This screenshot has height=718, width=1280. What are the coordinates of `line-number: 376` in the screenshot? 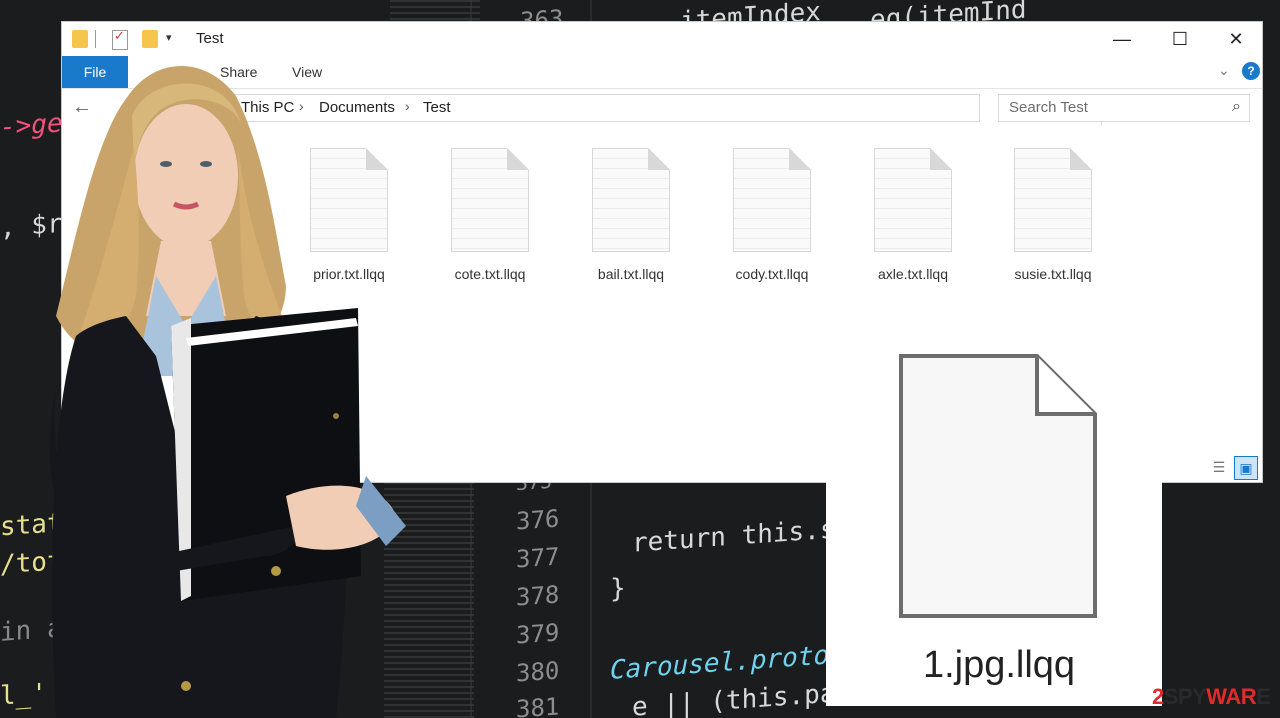 It's located at (538, 520).